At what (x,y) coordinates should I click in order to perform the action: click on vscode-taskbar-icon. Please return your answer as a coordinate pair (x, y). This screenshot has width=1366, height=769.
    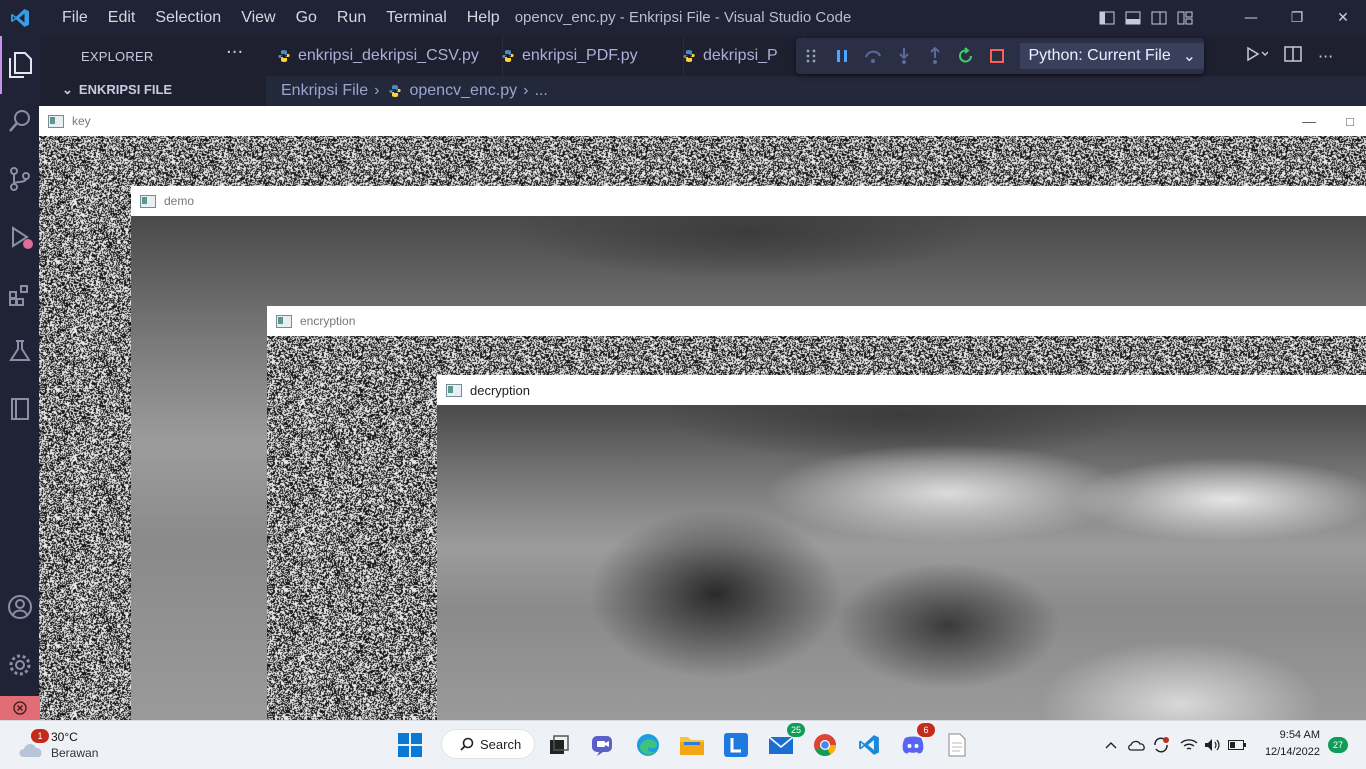
    Looking at the image, I should click on (869, 745).